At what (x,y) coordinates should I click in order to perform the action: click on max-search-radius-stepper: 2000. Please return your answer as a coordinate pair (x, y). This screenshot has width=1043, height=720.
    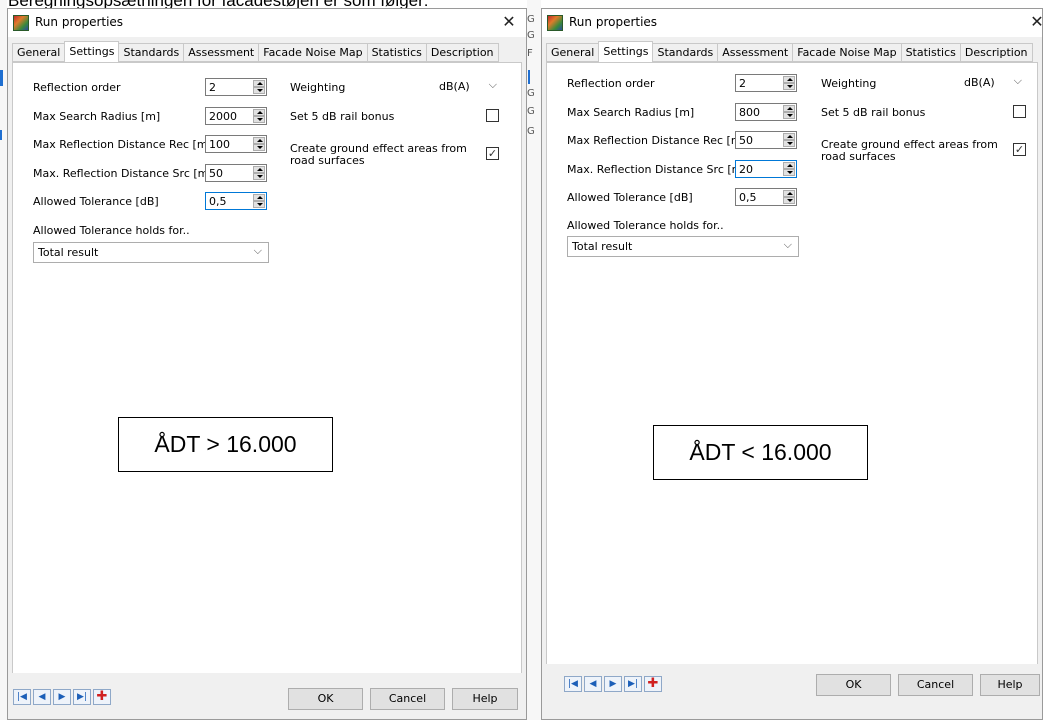
    Looking at the image, I should click on (236, 116).